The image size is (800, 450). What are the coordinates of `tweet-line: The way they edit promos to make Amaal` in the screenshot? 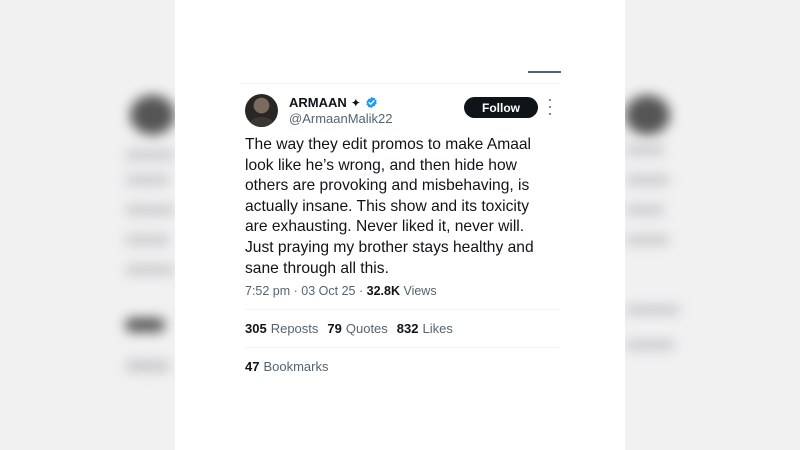 It's located at (388, 144).